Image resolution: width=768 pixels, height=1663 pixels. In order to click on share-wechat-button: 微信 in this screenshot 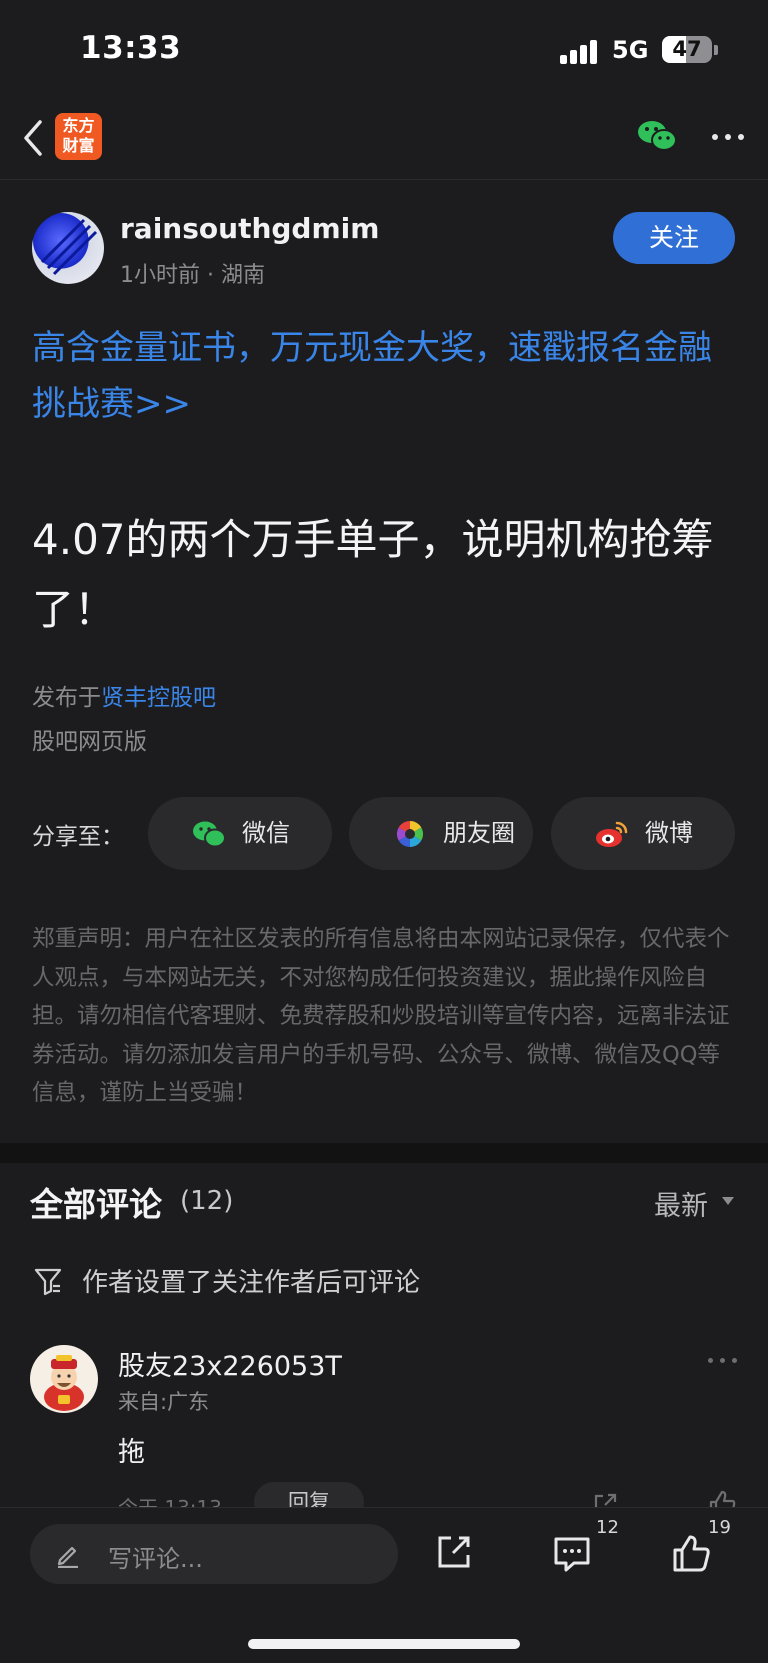, I will do `click(240, 833)`.